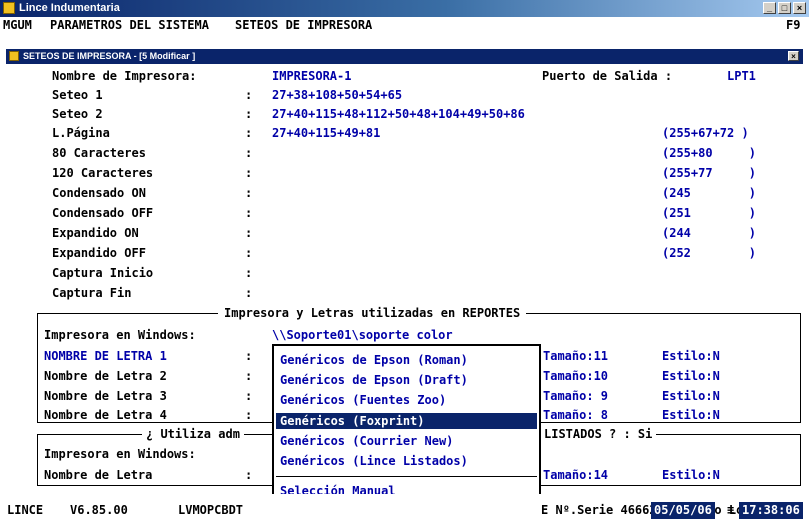 The image size is (809, 527). Describe the element at coordinates (769, 8) in the screenshot. I see `minimize-icon: _` at that location.